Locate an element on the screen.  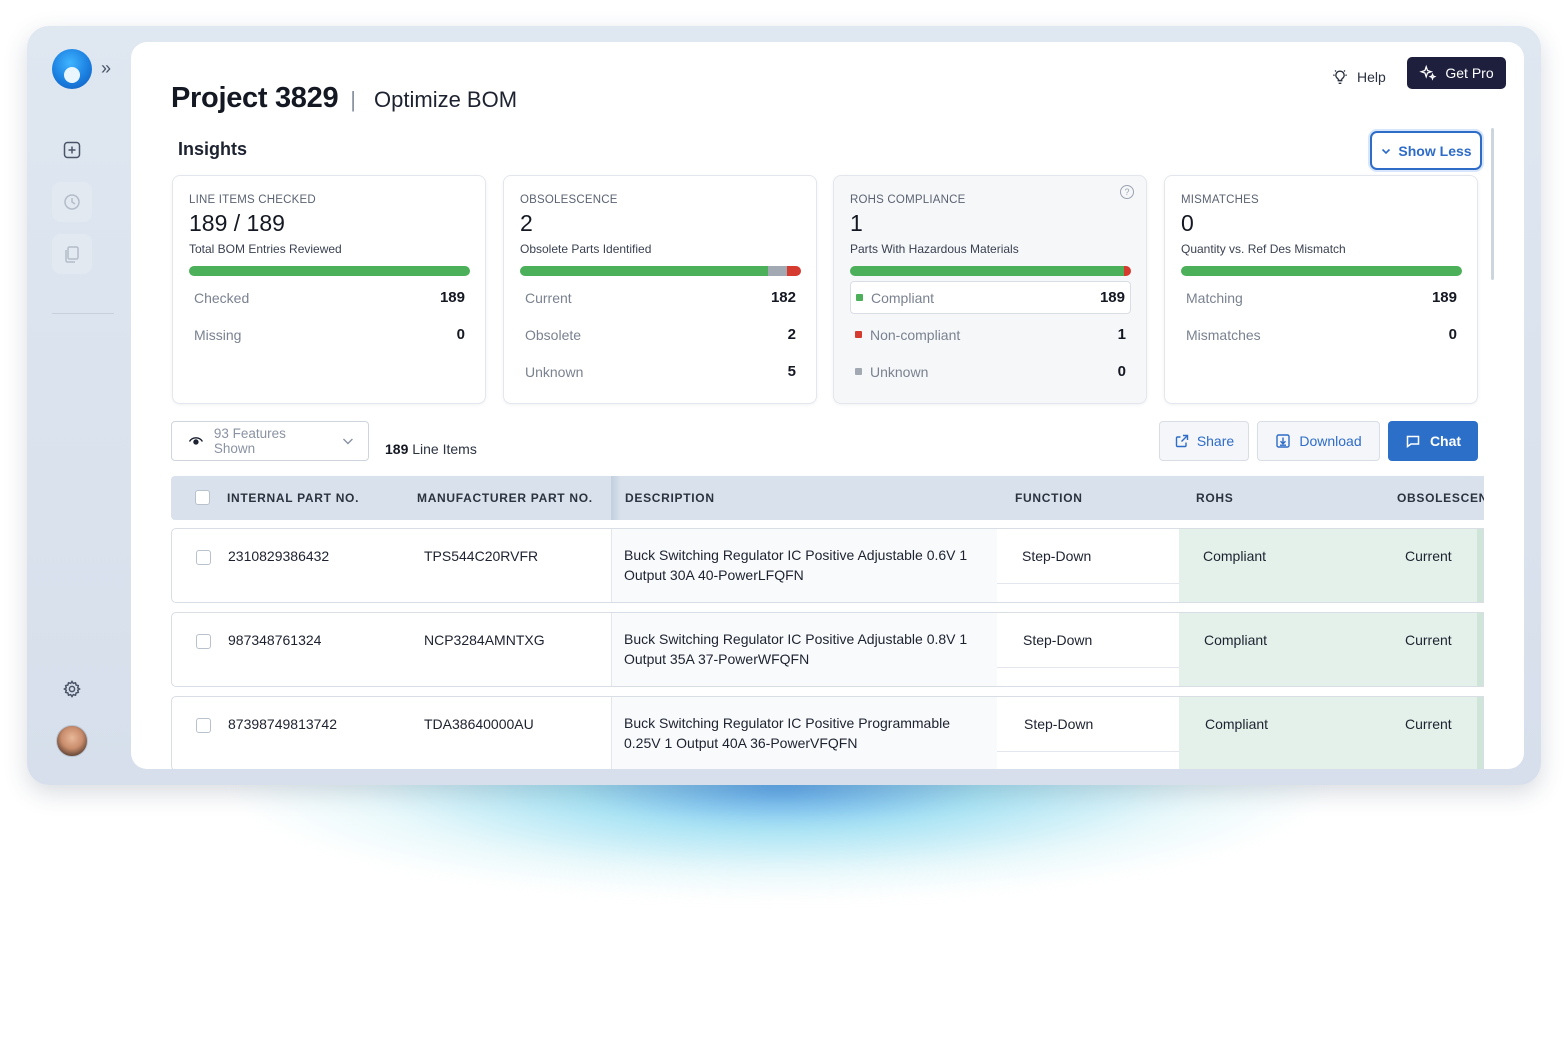
stat-row-checked: Checked 189 is located at coordinates (329, 297).